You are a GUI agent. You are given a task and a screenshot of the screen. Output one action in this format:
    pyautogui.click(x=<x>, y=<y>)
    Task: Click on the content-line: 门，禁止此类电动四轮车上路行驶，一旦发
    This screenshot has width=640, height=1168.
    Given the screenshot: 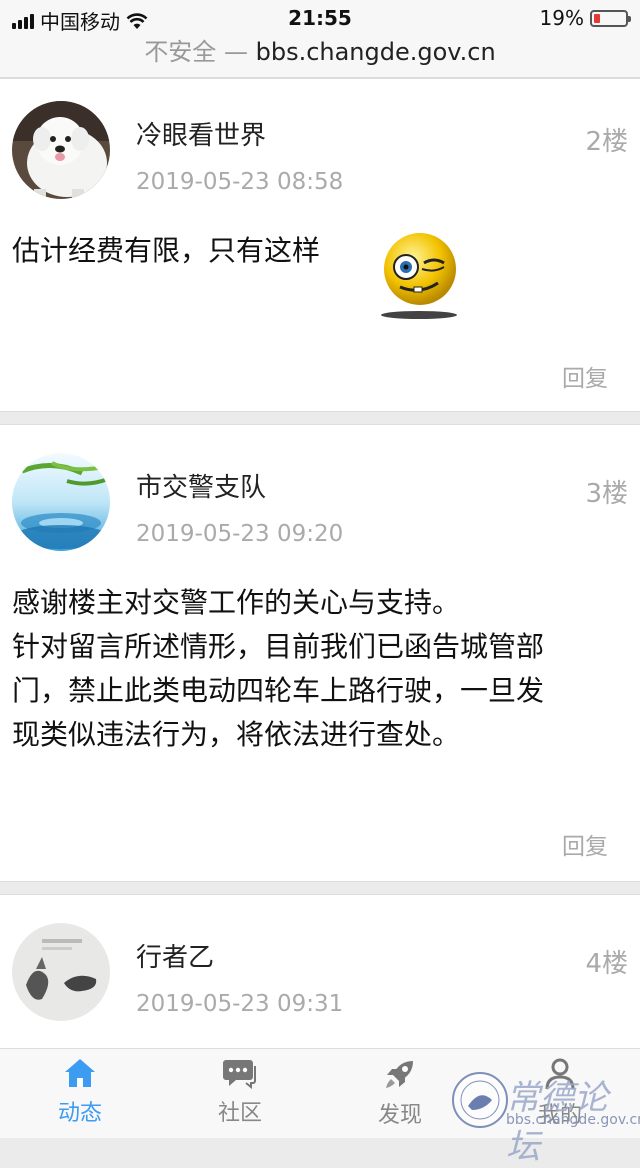 What is the action you would take?
    pyautogui.click(x=278, y=690)
    